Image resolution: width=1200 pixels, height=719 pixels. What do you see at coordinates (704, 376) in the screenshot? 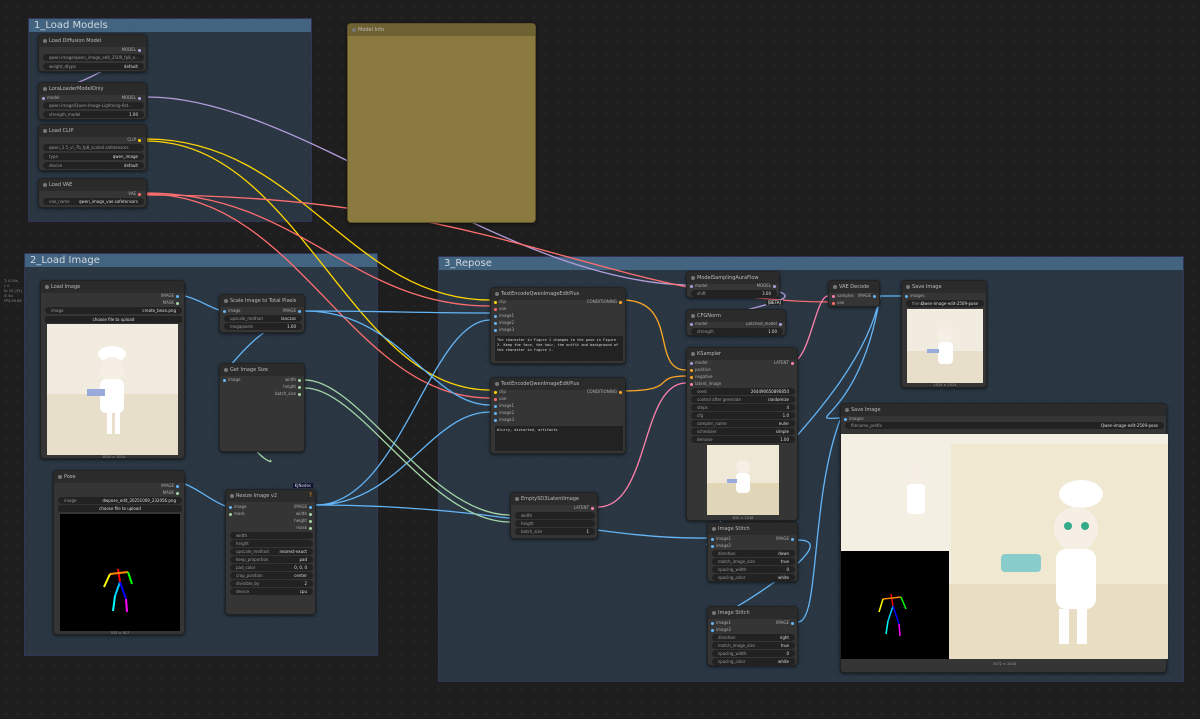
I see `input-negative: negative` at bounding box center [704, 376].